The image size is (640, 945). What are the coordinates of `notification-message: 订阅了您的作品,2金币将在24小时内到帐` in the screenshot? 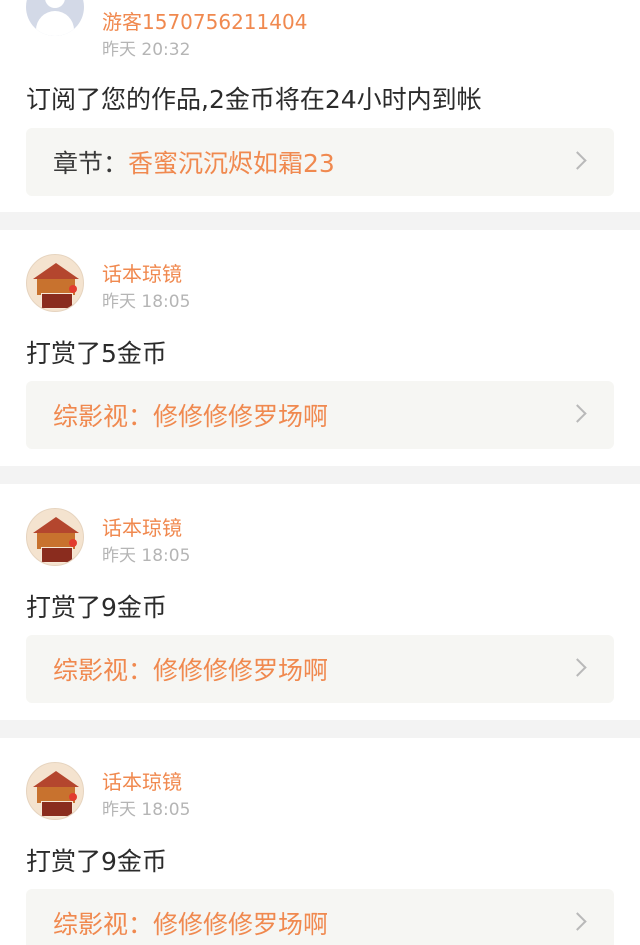 It's located at (254, 99).